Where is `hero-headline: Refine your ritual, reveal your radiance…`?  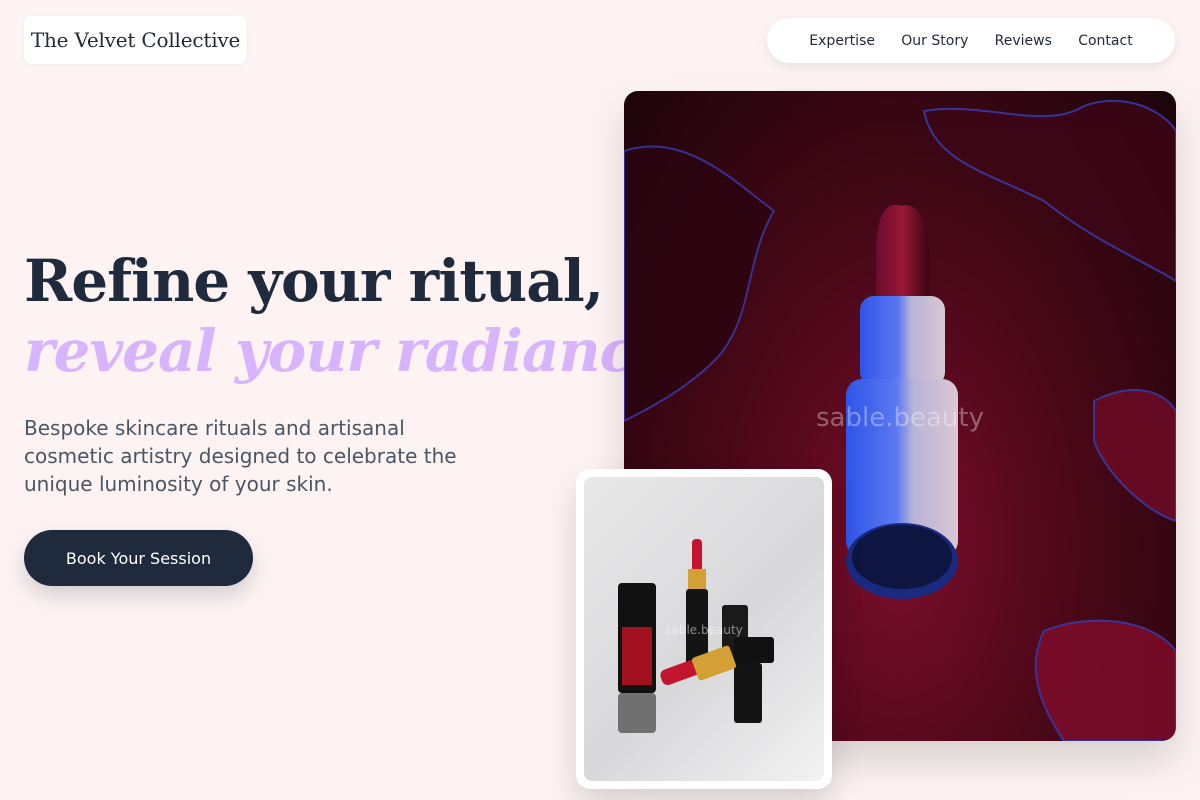
hero-headline: Refine your ritual, reveal your radiance… is located at coordinates (357, 316).